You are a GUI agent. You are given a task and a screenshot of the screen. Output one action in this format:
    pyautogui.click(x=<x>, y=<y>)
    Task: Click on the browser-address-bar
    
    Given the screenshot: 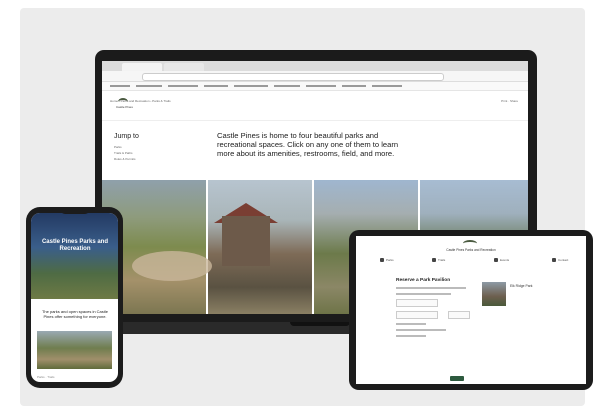 What is the action you would take?
    pyautogui.click(x=315, y=76)
    